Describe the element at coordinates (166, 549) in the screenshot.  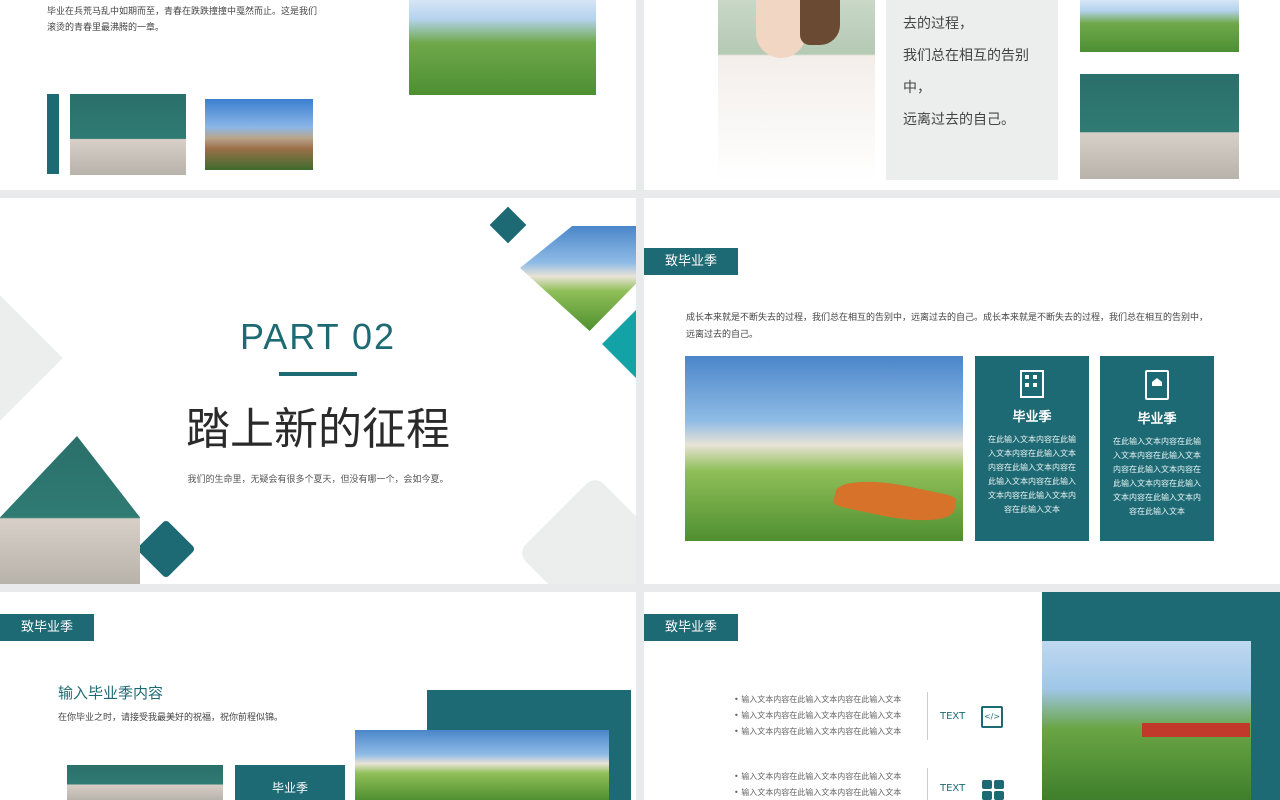
I see `teal-diamond-small` at that location.